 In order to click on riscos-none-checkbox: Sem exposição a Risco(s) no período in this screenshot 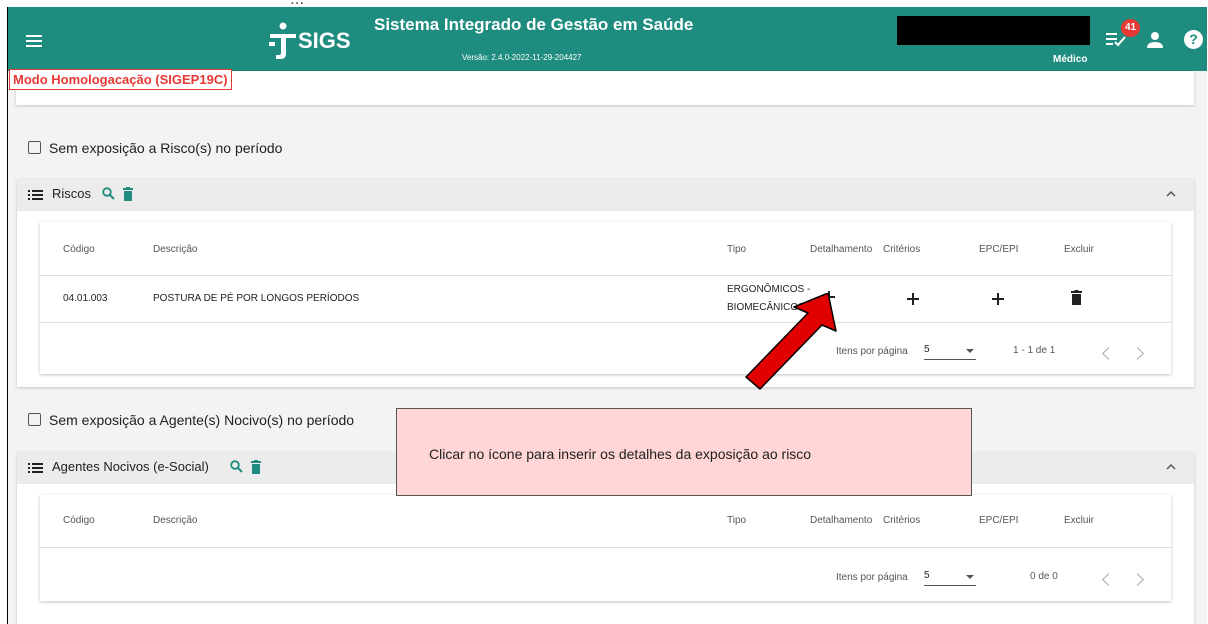, I will do `click(155, 148)`.